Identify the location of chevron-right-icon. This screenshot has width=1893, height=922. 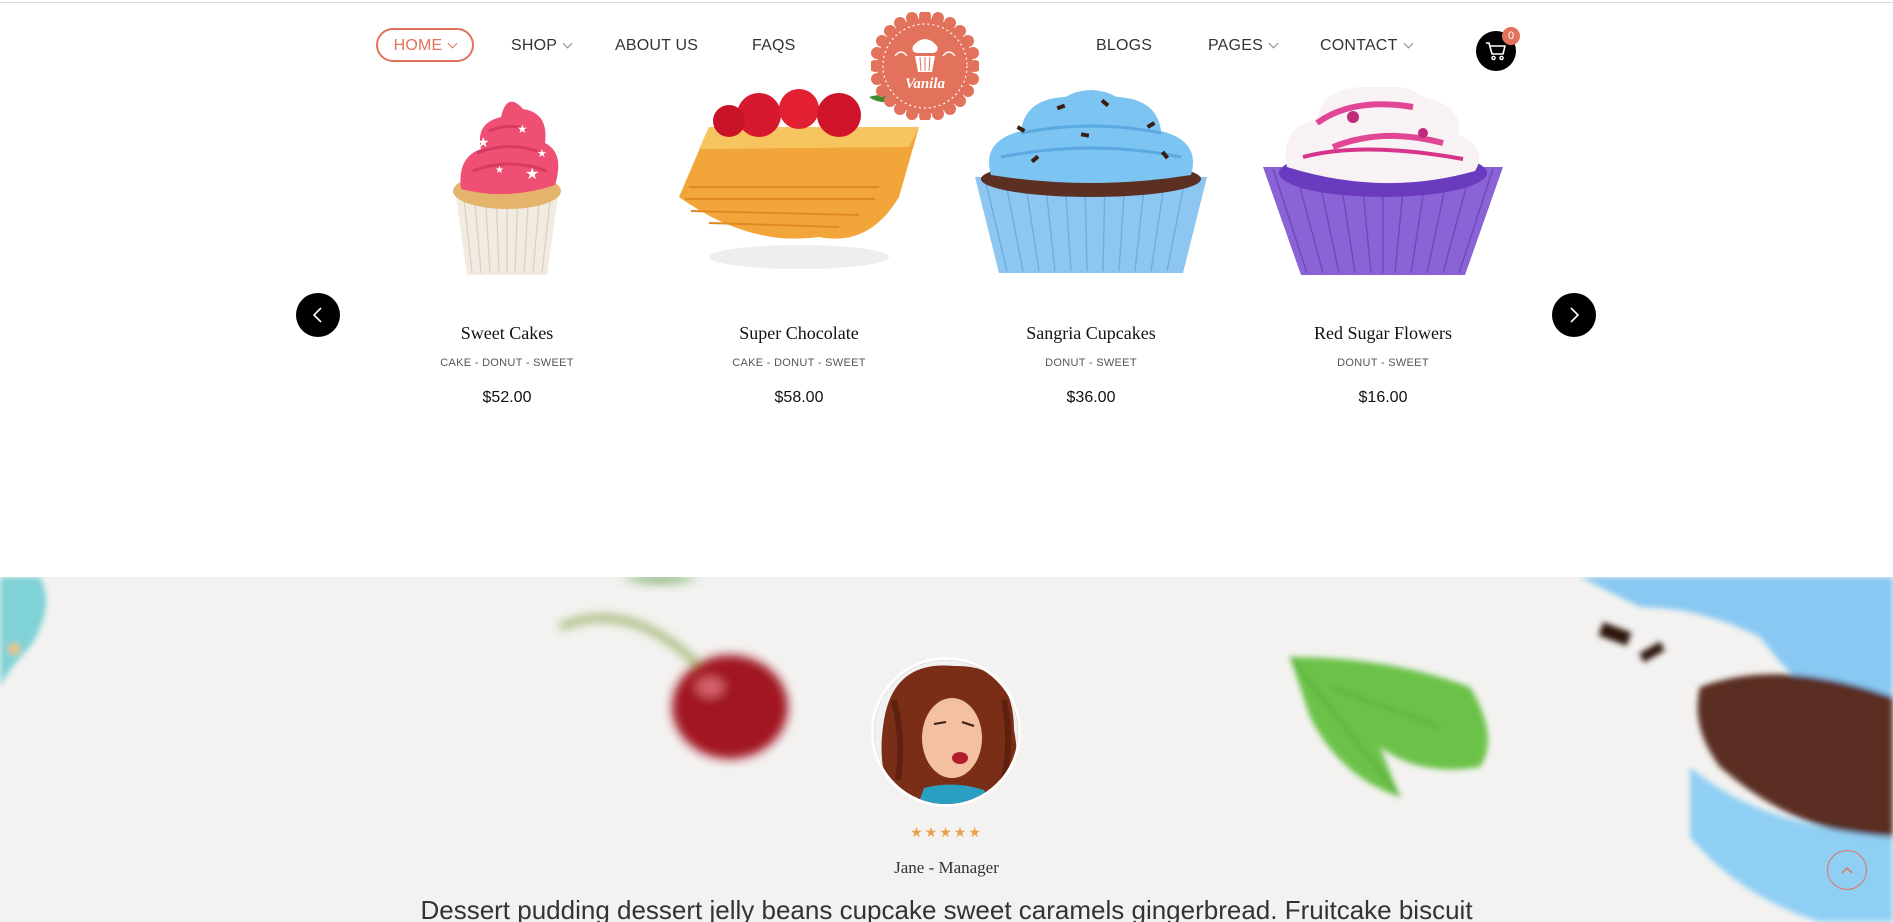
(1575, 315).